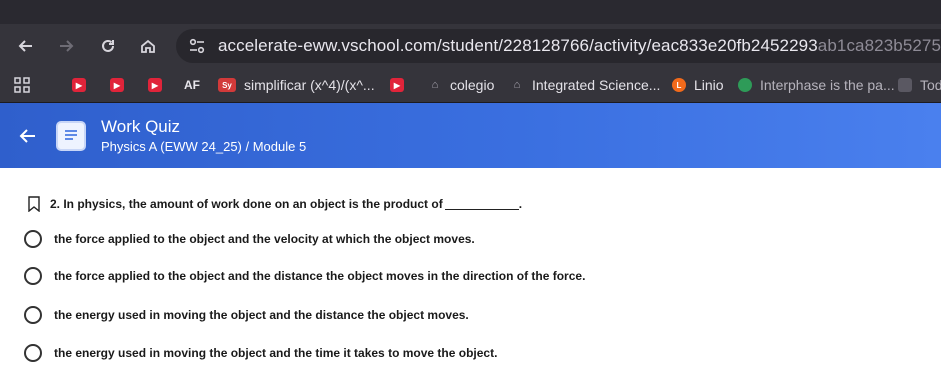 The width and height of the screenshot is (941, 372). I want to click on bookmark-youtube-4: ▶, so click(401, 85).